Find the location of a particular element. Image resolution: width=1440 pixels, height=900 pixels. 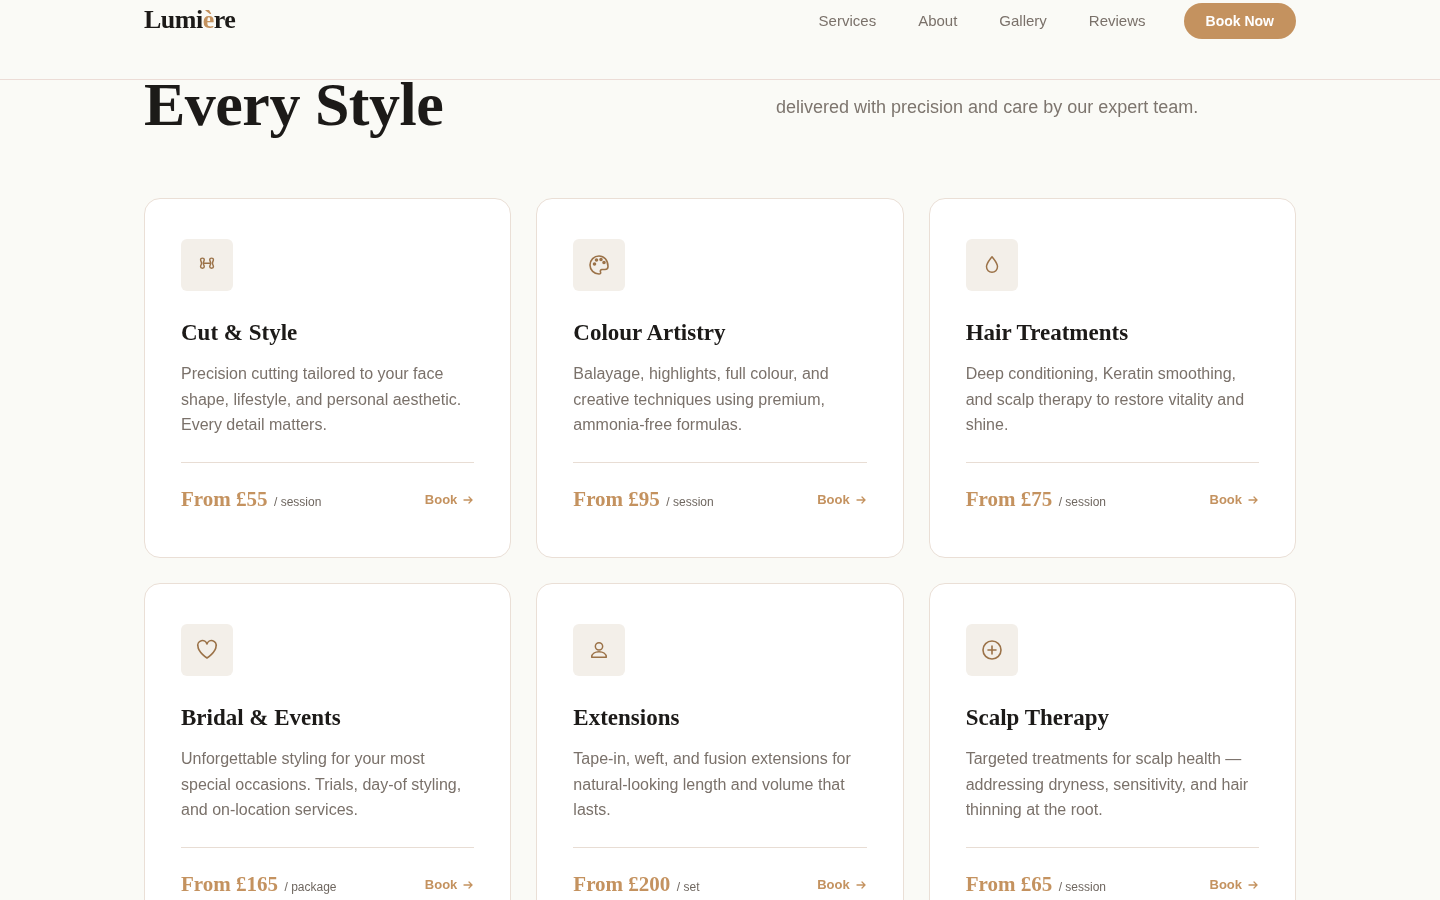

person-icon is located at coordinates (599, 650).